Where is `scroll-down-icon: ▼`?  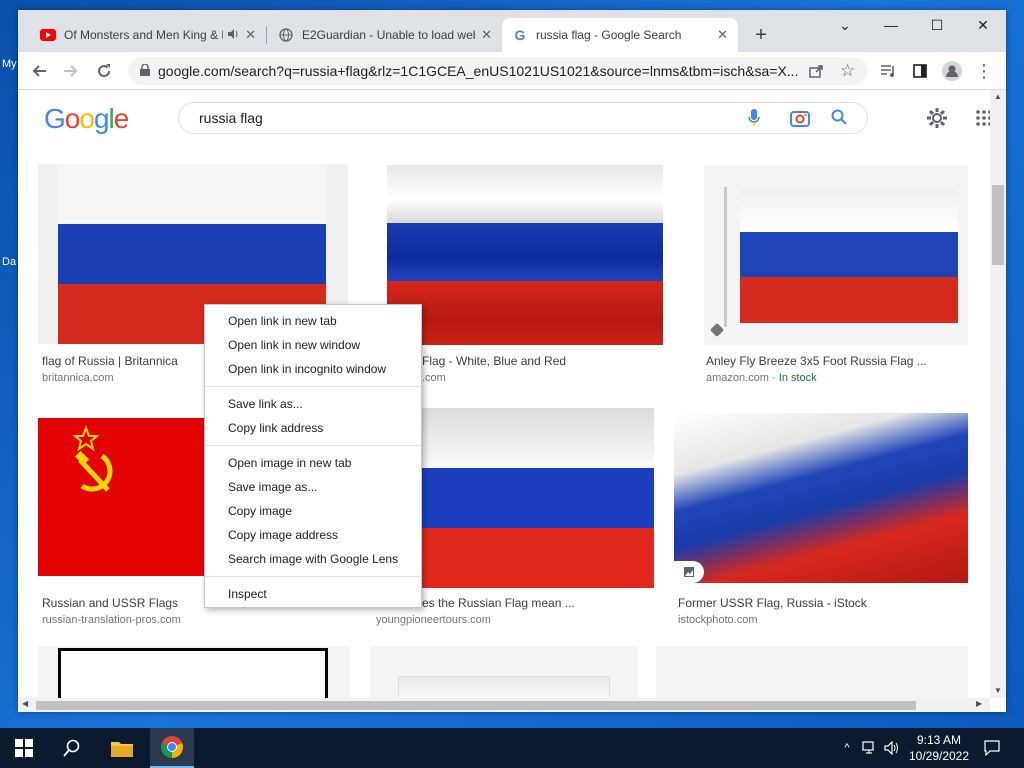
scroll-down-icon: ▼ is located at coordinates (998, 690).